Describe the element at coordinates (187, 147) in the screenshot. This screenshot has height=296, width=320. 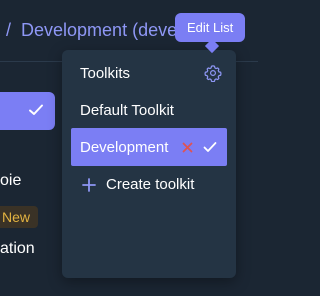
I see `close-icon` at that location.